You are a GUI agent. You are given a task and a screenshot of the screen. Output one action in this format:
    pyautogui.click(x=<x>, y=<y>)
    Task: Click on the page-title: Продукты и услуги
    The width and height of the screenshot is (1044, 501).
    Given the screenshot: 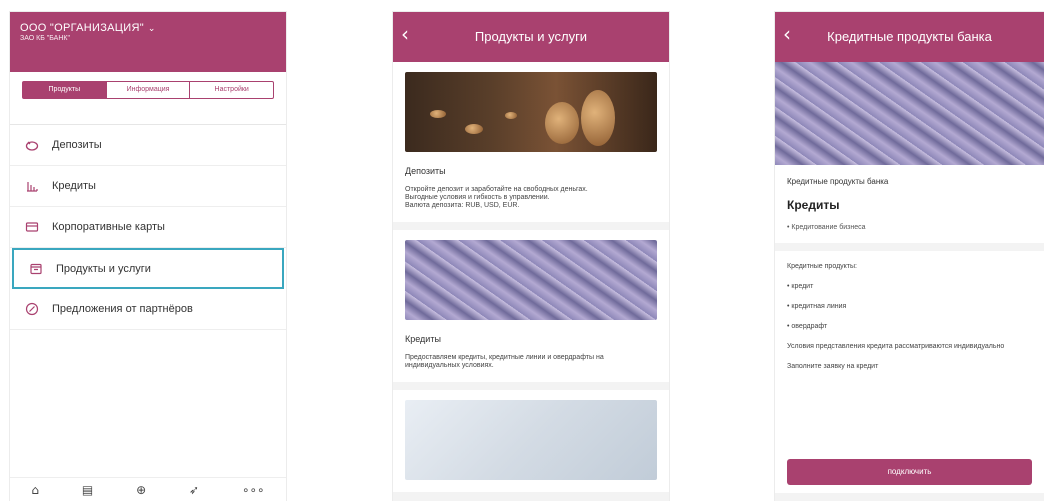 What is the action you would take?
    pyautogui.click(x=531, y=36)
    